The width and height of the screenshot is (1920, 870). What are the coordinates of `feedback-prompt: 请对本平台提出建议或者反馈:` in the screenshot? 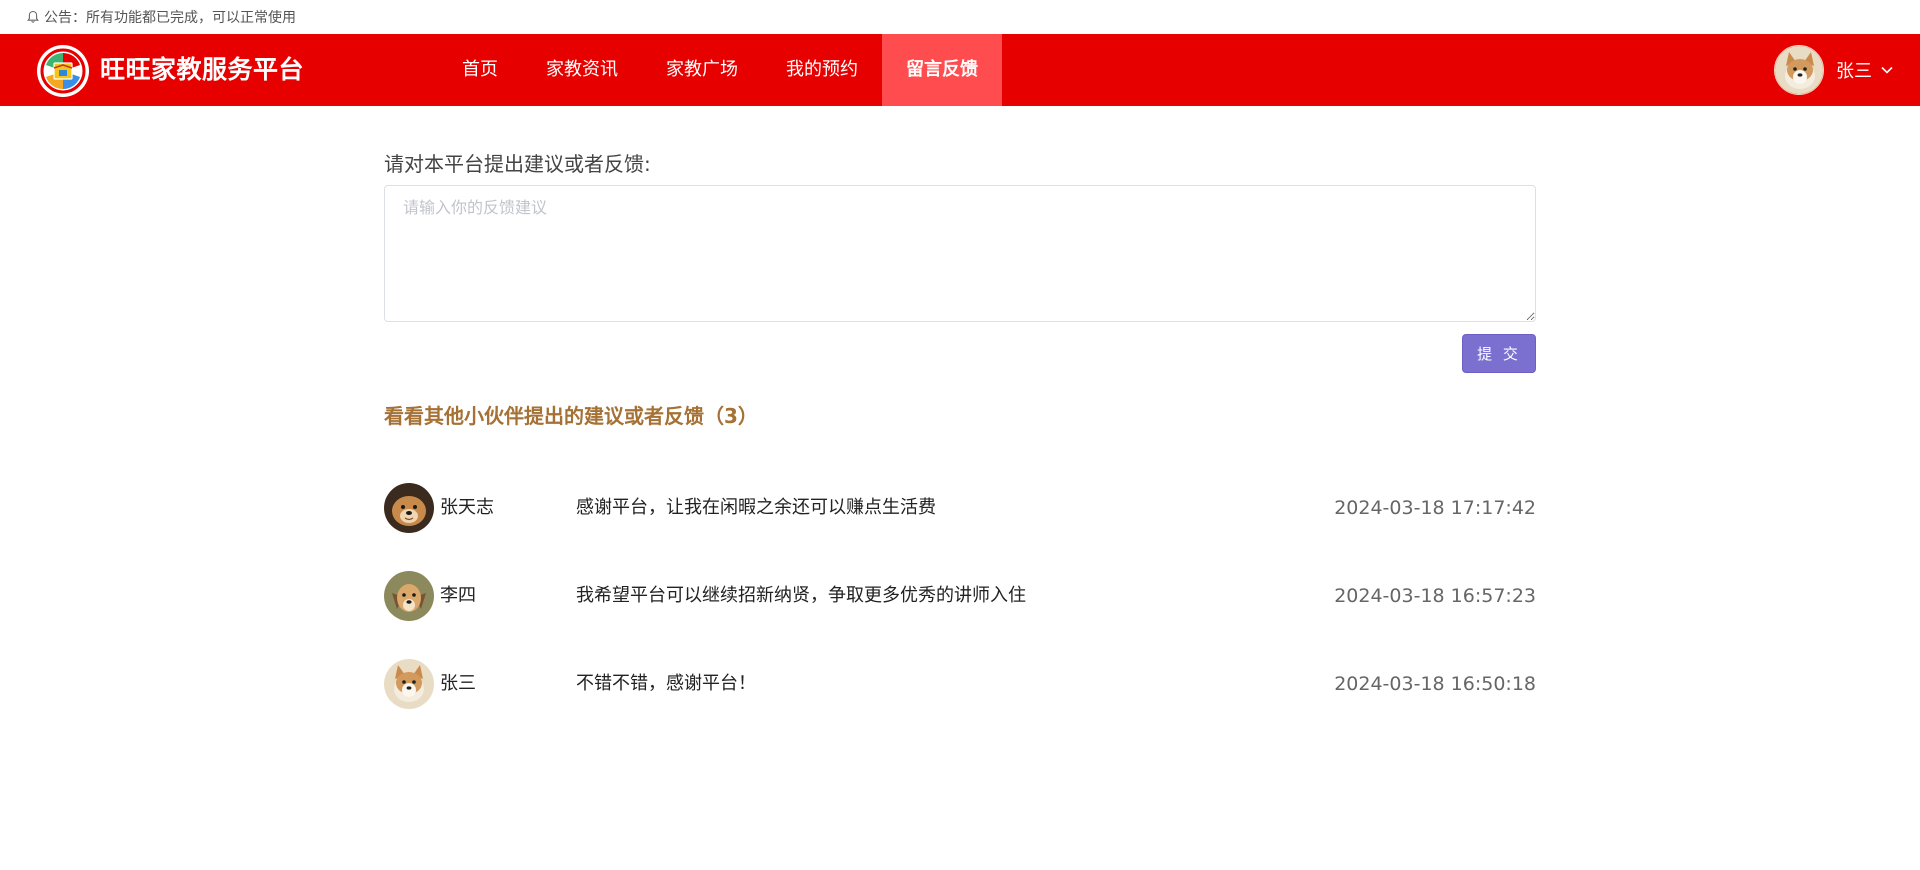 It's located at (517, 164).